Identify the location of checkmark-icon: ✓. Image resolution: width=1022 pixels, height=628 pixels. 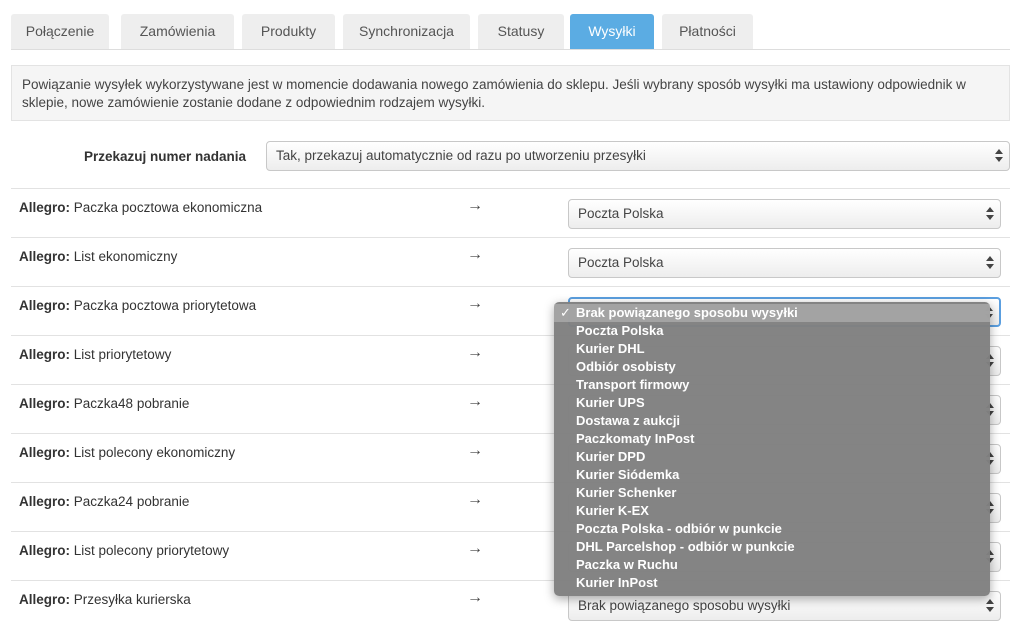
(565, 312).